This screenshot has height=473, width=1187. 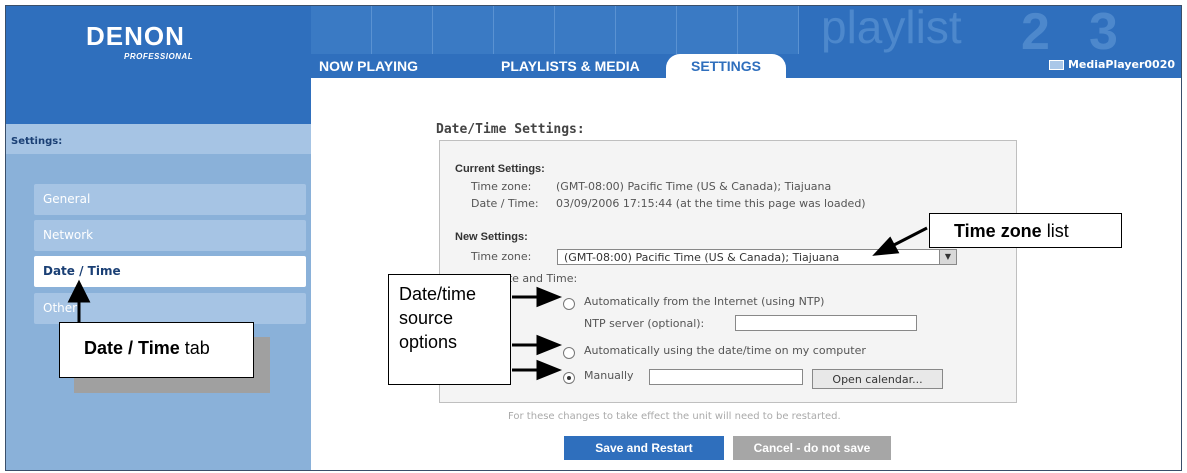 What do you see at coordinates (909, 237) in the screenshot?
I see `arrow-timezone` at bounding box center [909, 237].